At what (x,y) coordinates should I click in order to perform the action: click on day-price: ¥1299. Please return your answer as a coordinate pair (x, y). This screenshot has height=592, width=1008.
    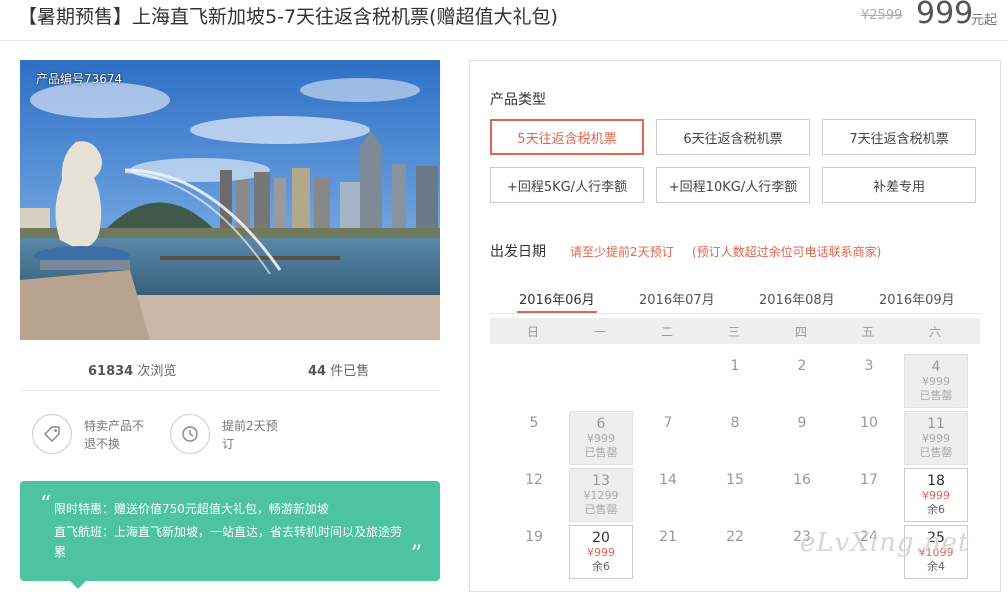
    Looking at the image, I should click on (601, 495).